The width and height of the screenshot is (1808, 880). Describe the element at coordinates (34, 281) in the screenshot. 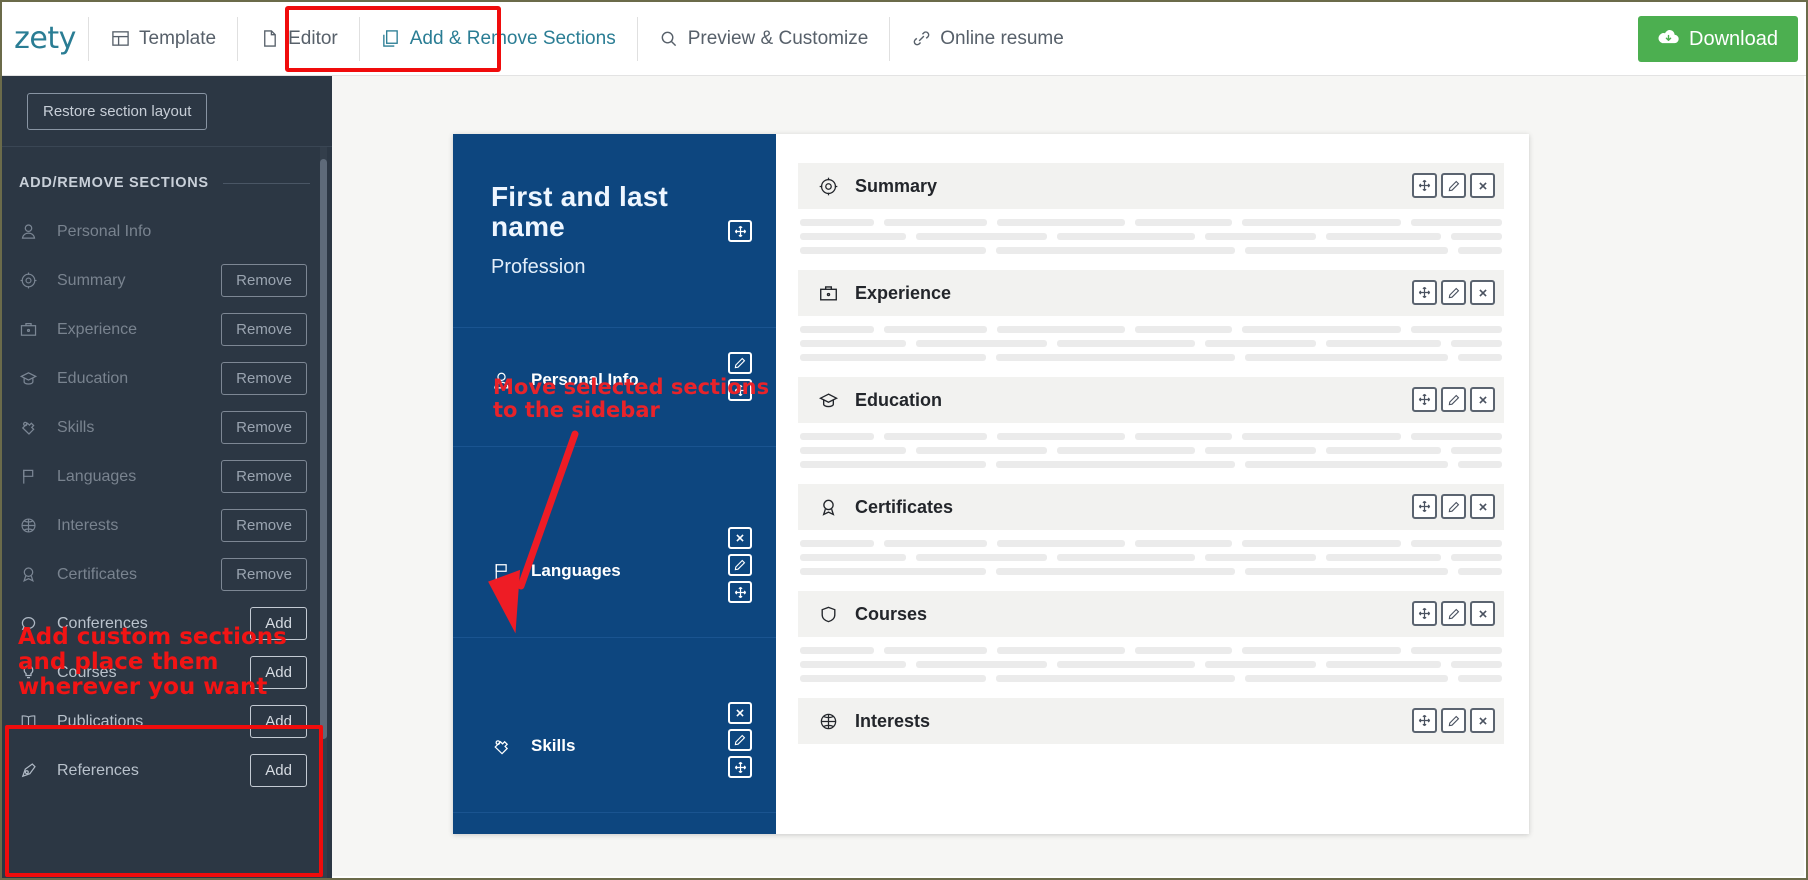

I see `target-icon` at that location.